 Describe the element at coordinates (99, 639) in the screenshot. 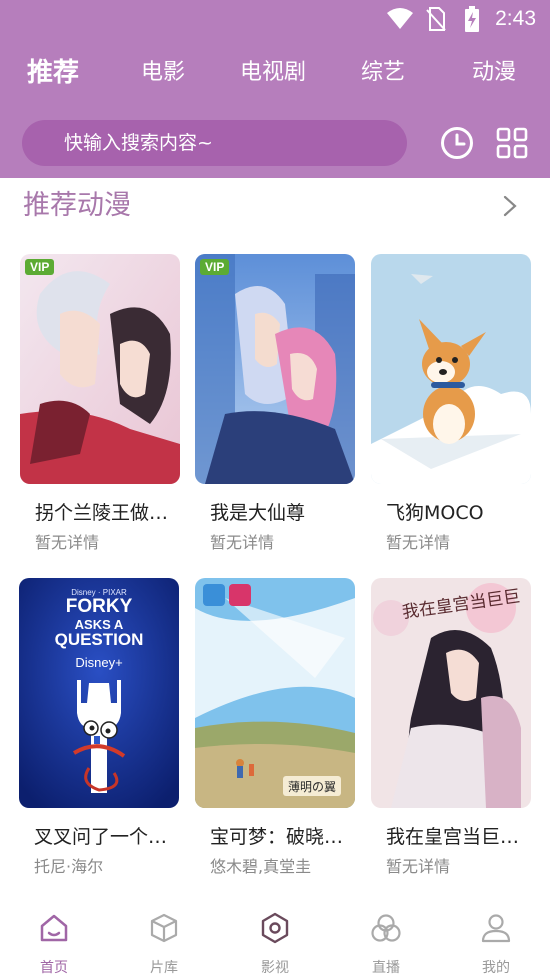

I see `poster-line-3: QUESTION` at that location.